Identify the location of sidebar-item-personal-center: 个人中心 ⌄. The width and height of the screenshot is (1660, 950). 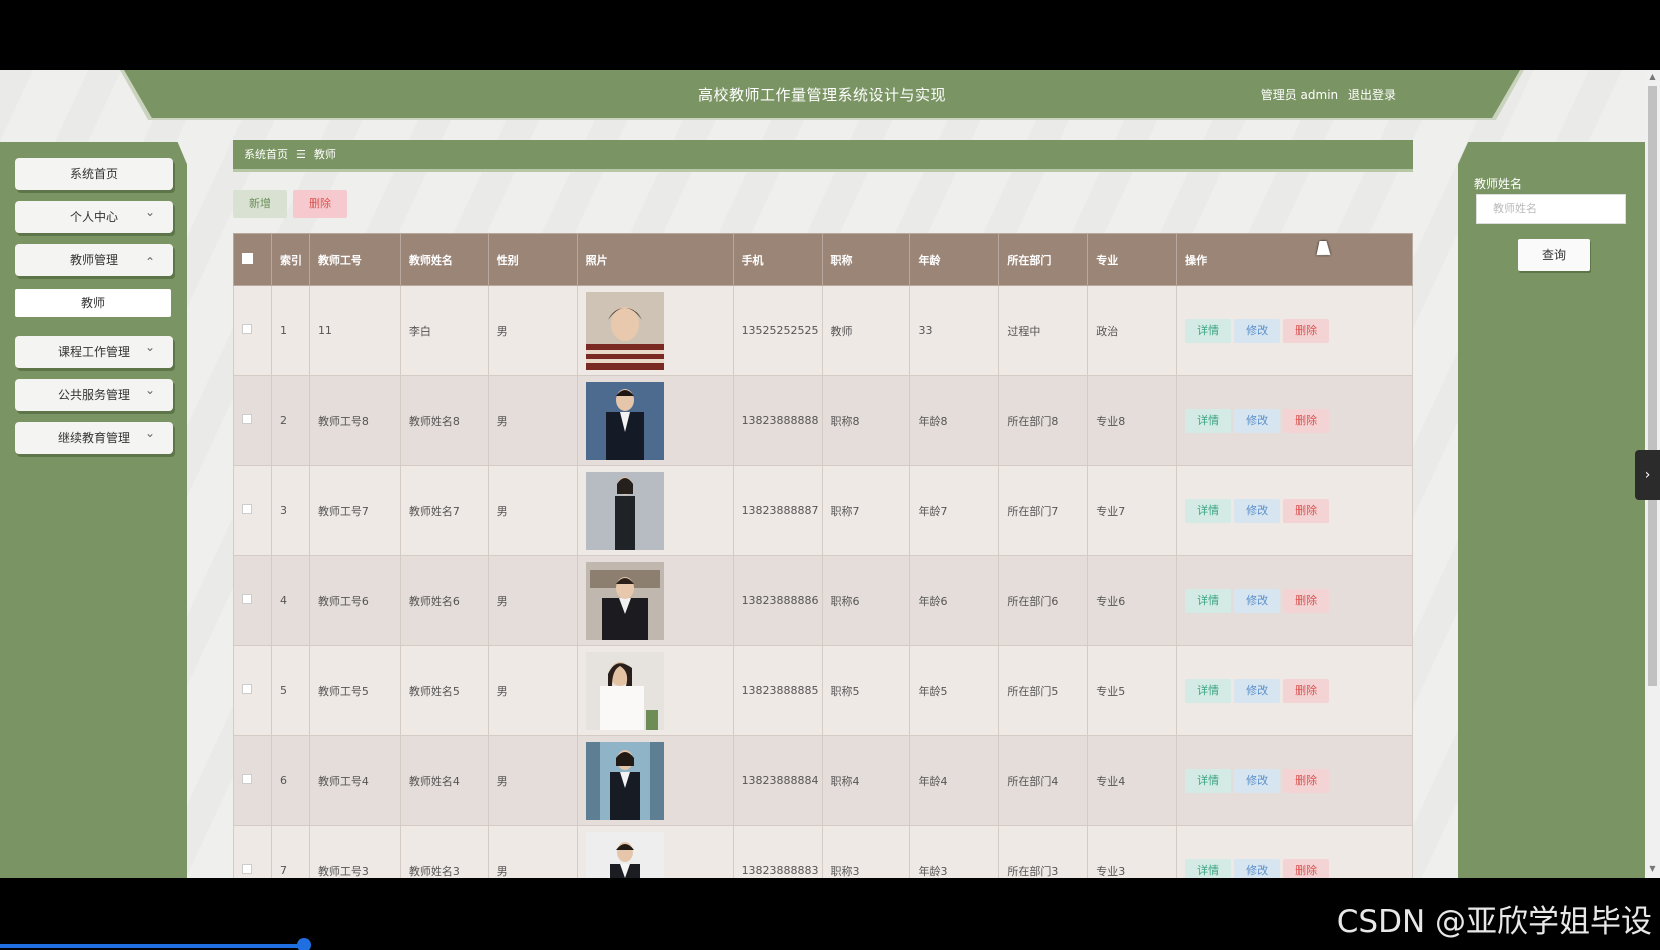
(94, 217).